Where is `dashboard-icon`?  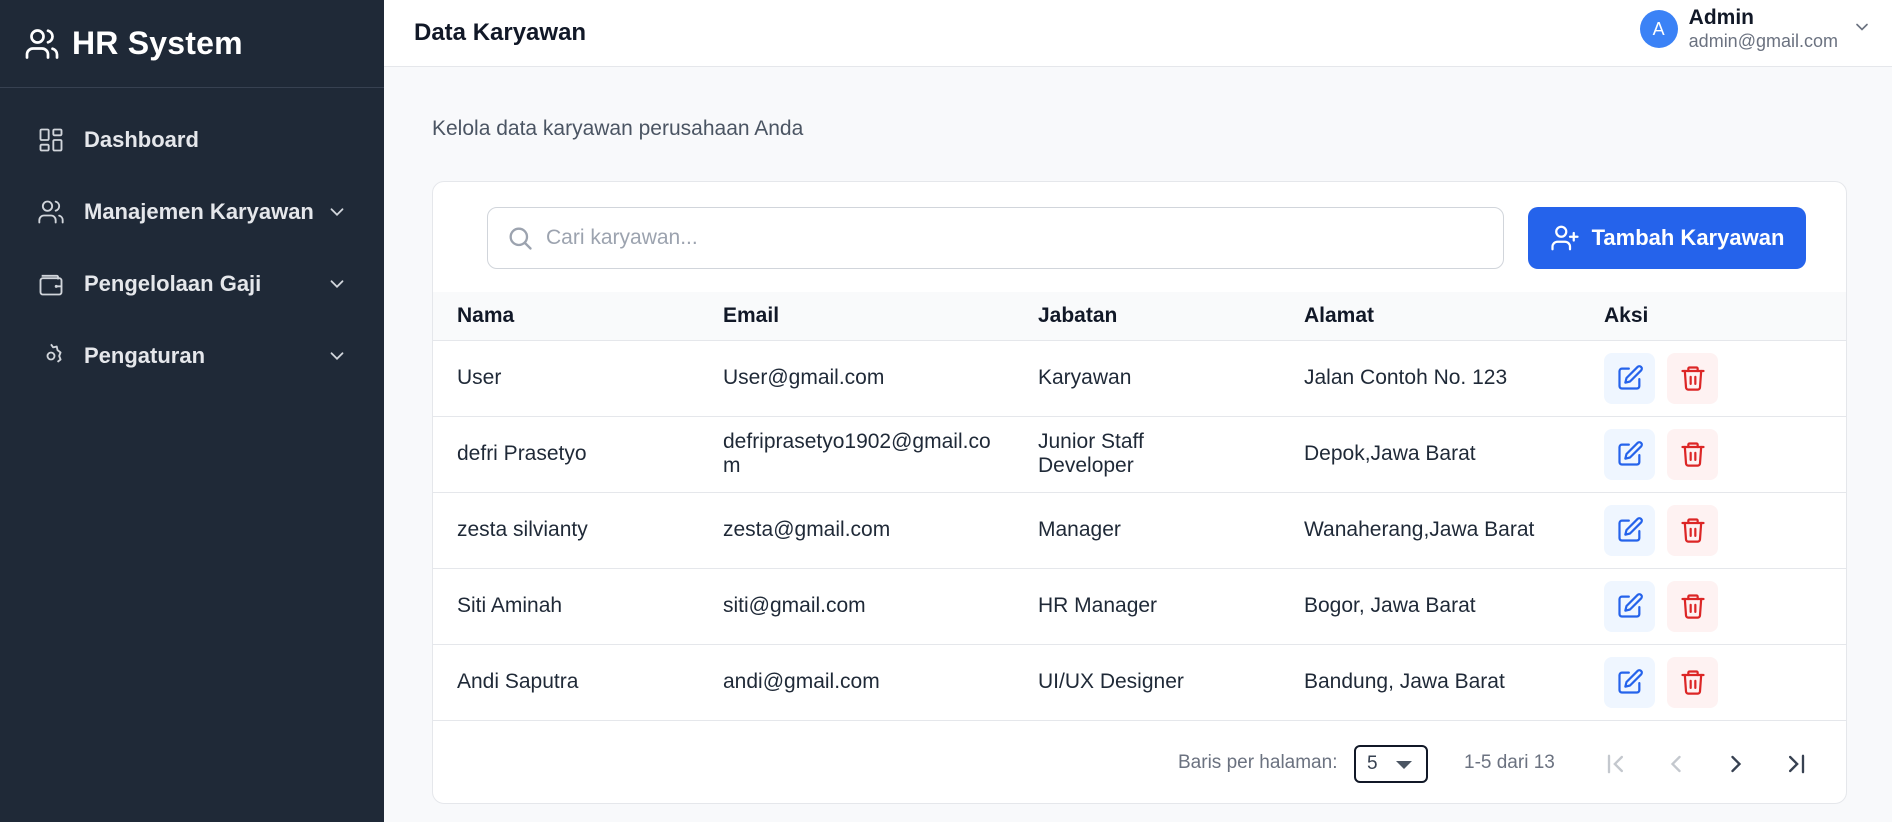 dashboard-icon is located at coordinates (51, 140).